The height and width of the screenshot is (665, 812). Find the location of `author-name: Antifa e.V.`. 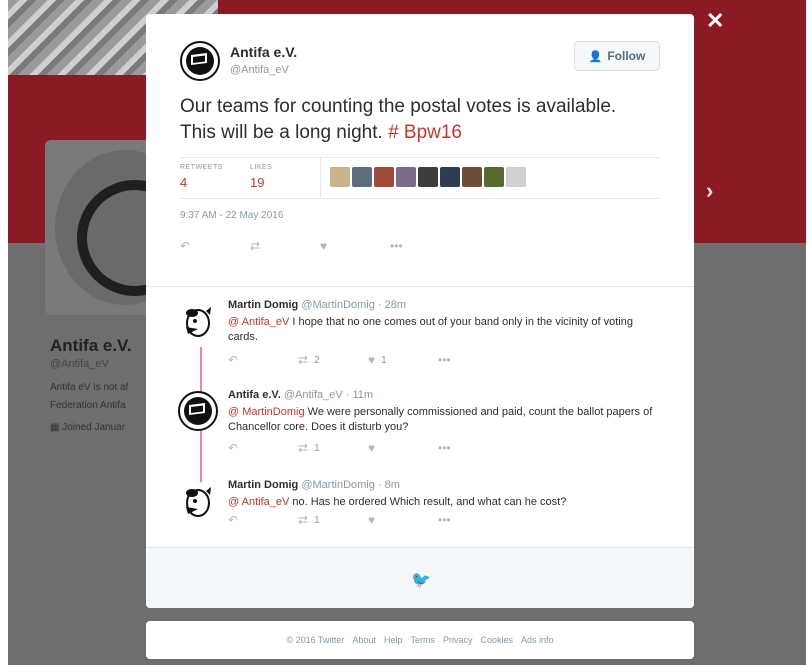

author-name: Antifa e.V. is located at coordinates (263, 52).